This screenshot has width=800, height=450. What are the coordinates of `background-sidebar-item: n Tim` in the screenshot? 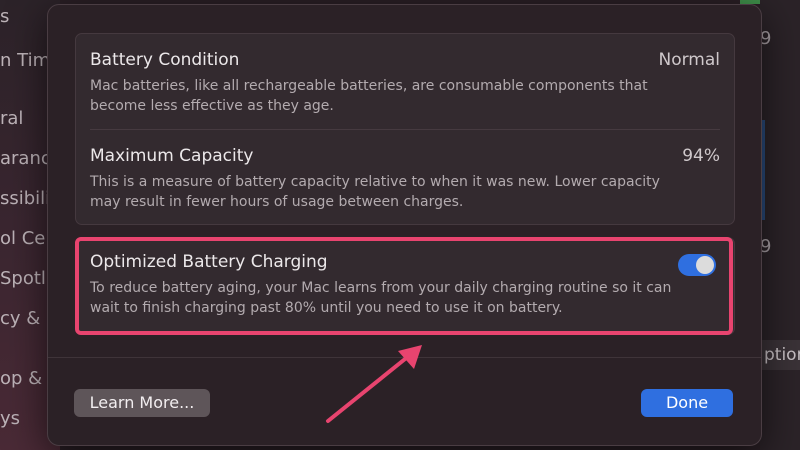 It's located at (25, 60).